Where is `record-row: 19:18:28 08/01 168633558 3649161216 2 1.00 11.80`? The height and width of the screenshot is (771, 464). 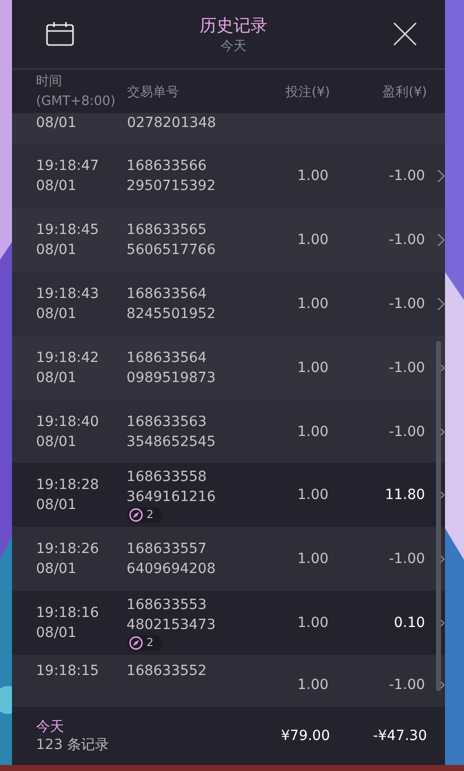 record-row: 19:18:28 08/01 168633558 3649161216 2 1.00 11.80 is located at coordinates (228, 495).